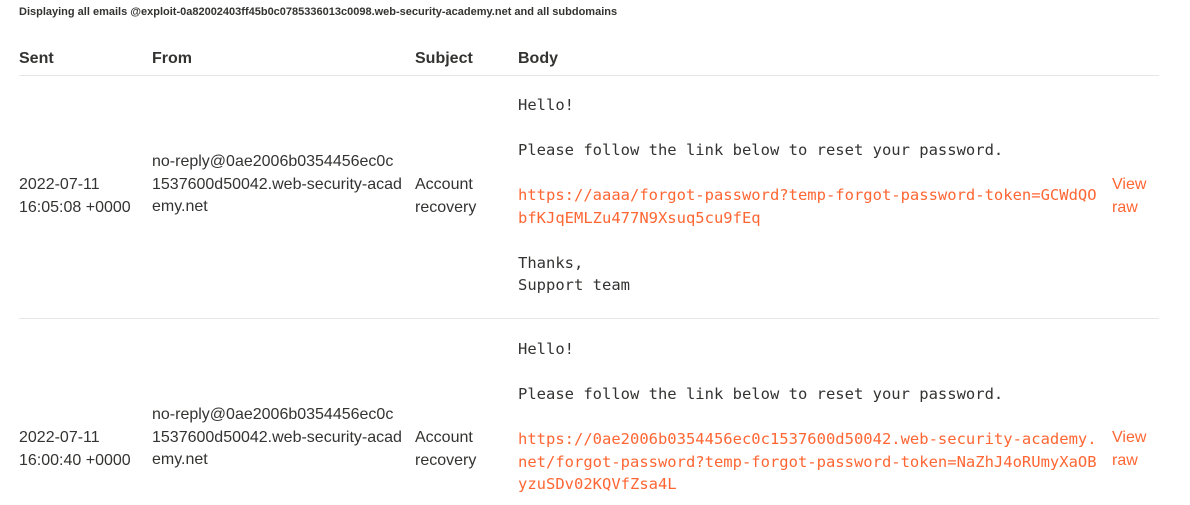 This screenshot has width=1190, height=505. What do you see at coordinates (36, 58) in the screenshot?
I see `header-sent: Sent` at bounding box center [36, 58].